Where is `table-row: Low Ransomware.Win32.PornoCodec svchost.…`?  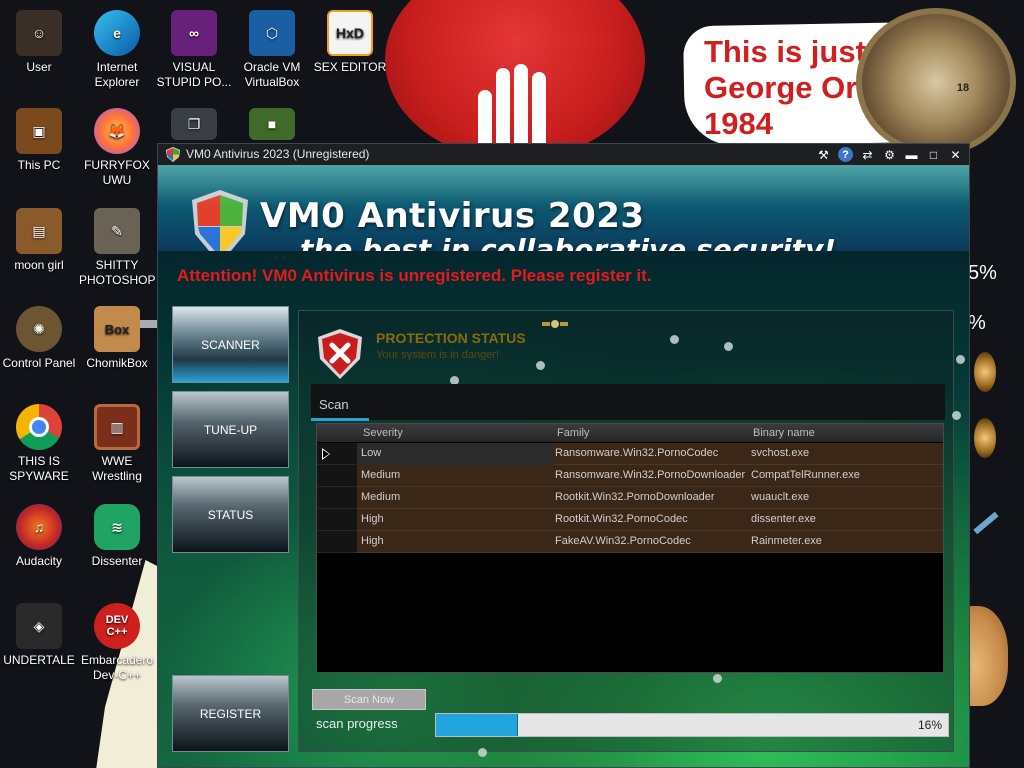 table-row: Low Ransomware.Win32.PornoCodec svchost.… is located at coordinates (630, 454).